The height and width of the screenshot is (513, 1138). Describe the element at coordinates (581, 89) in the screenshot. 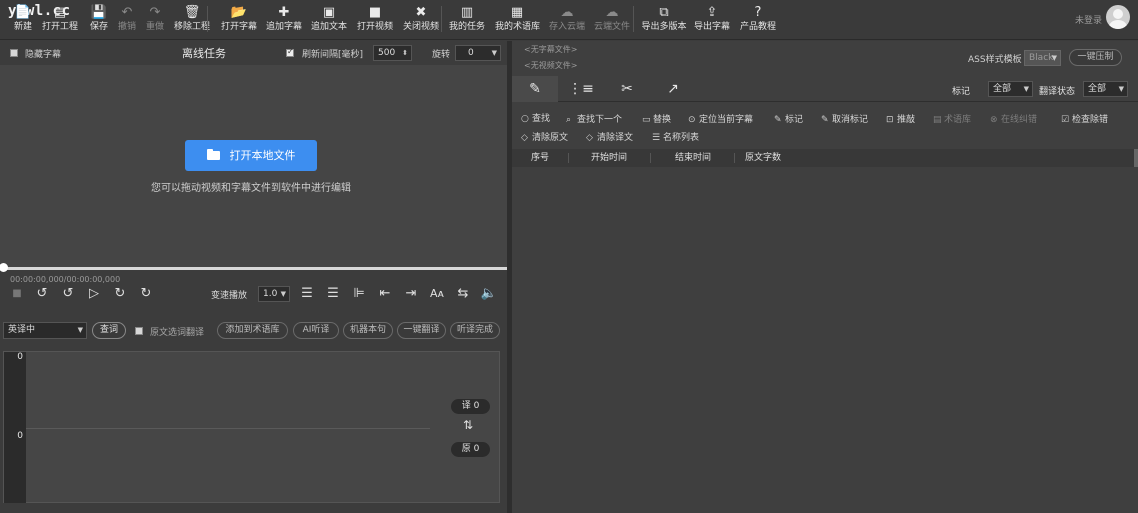

I see `tab-timeline: ⋮≡` at that location.